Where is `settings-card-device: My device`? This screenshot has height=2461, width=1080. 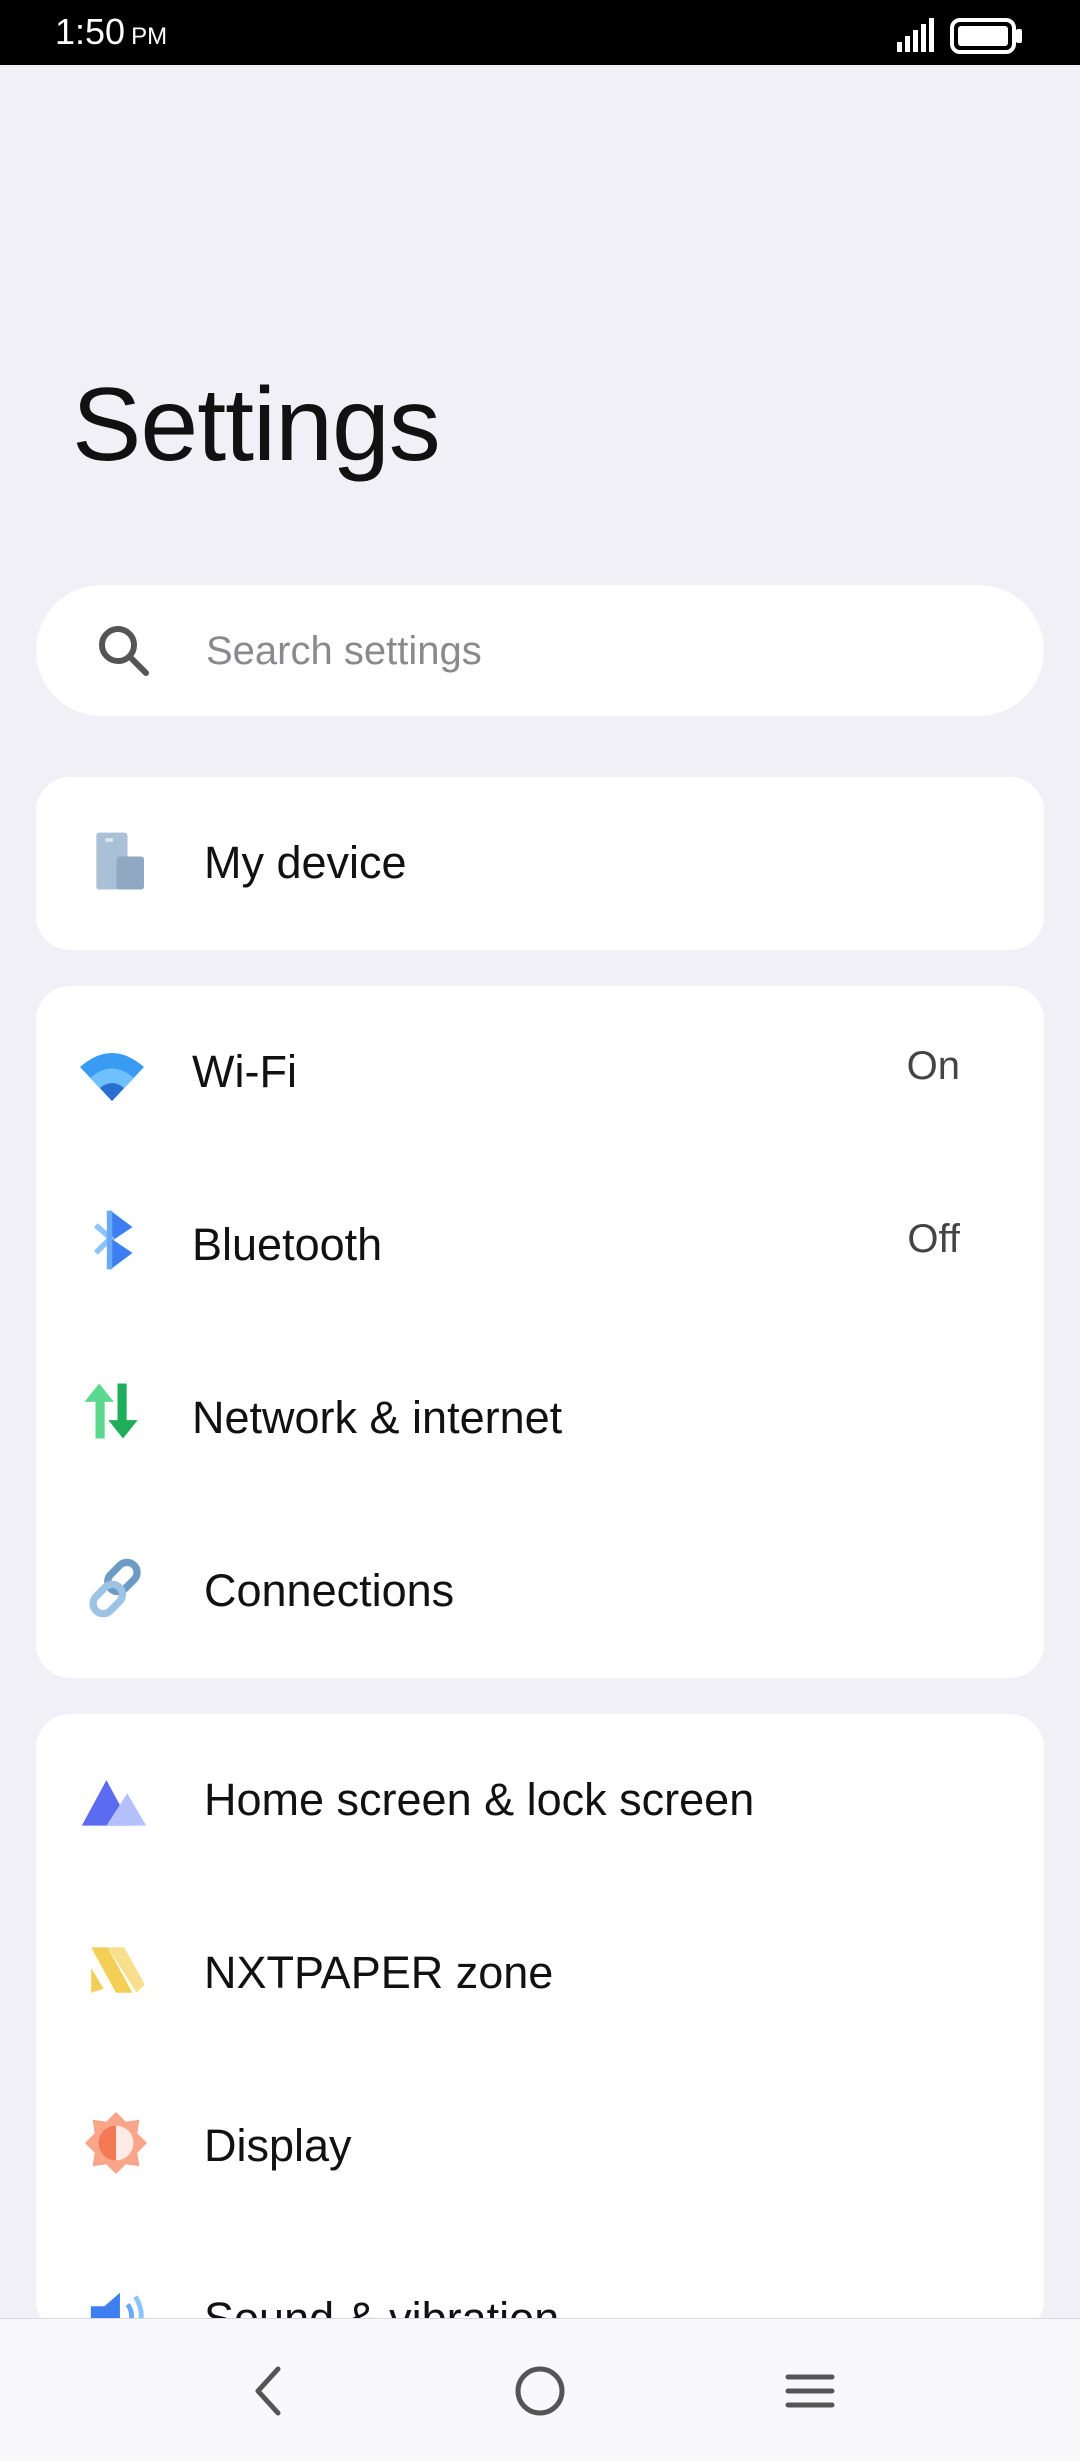
settings-card-device: My device is located at coordinates (540, 863).